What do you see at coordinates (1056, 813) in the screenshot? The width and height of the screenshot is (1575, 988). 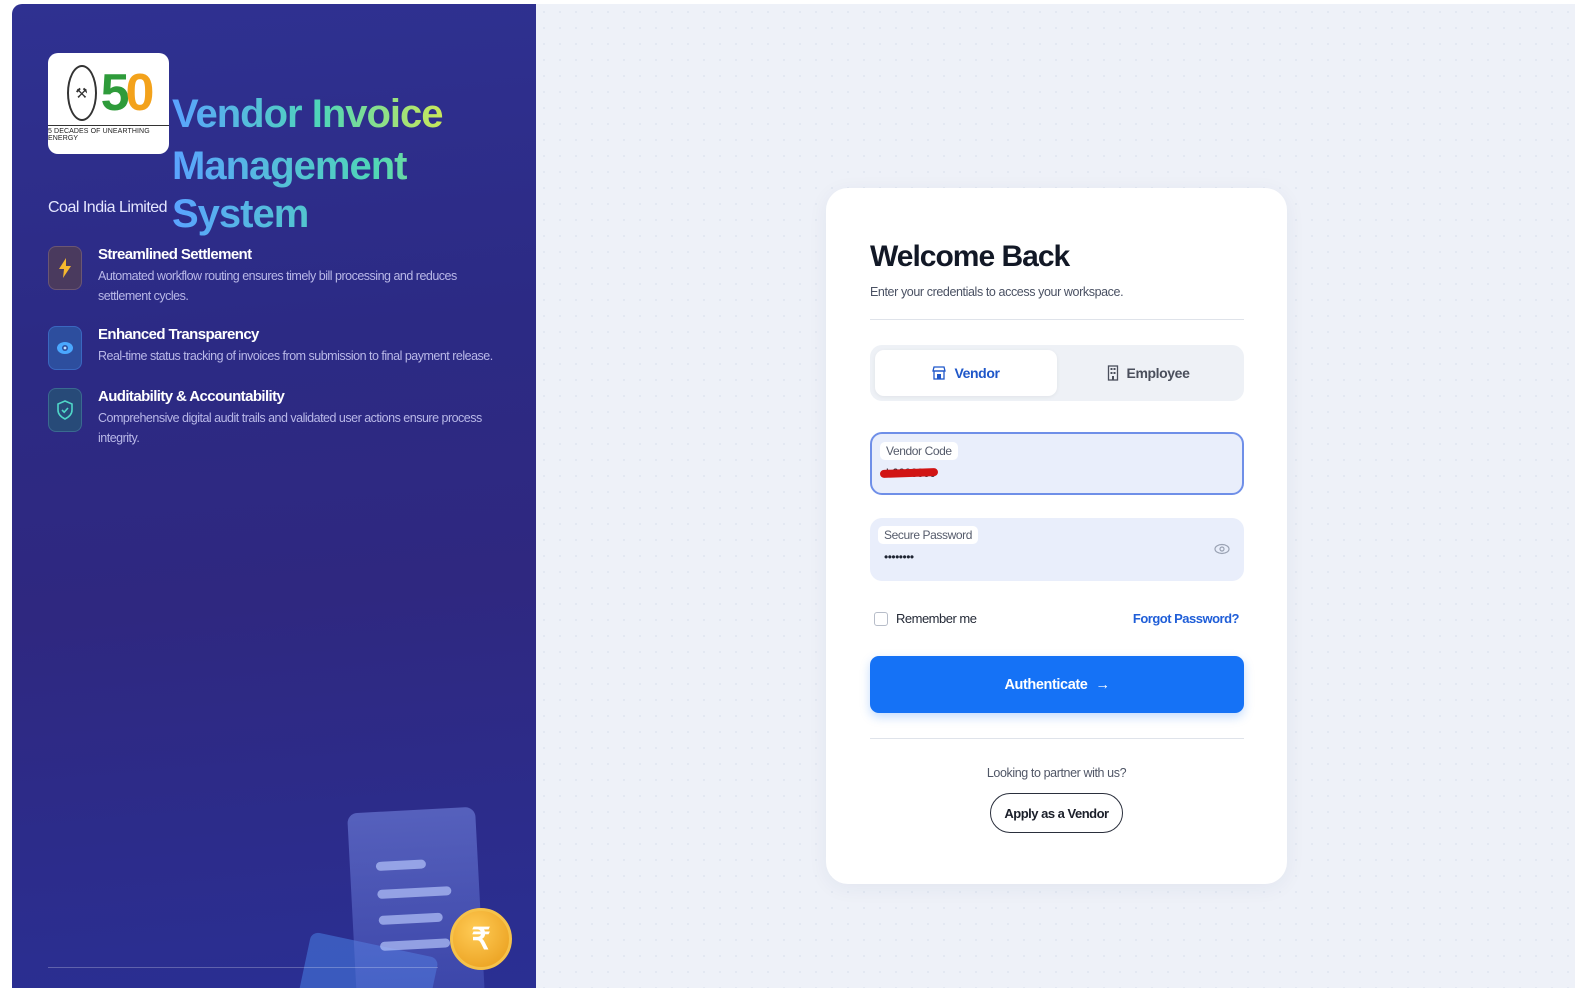 I see `apply-vendor-button: Apply as a Vendor` at bounding box center [1056, 813].